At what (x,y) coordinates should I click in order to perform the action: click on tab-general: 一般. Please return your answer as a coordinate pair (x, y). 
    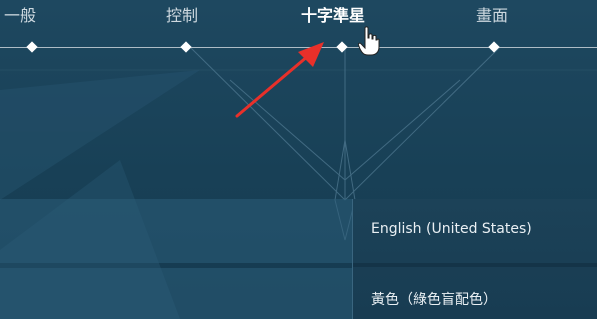
    Looking at the image, I should click on (20, 16).